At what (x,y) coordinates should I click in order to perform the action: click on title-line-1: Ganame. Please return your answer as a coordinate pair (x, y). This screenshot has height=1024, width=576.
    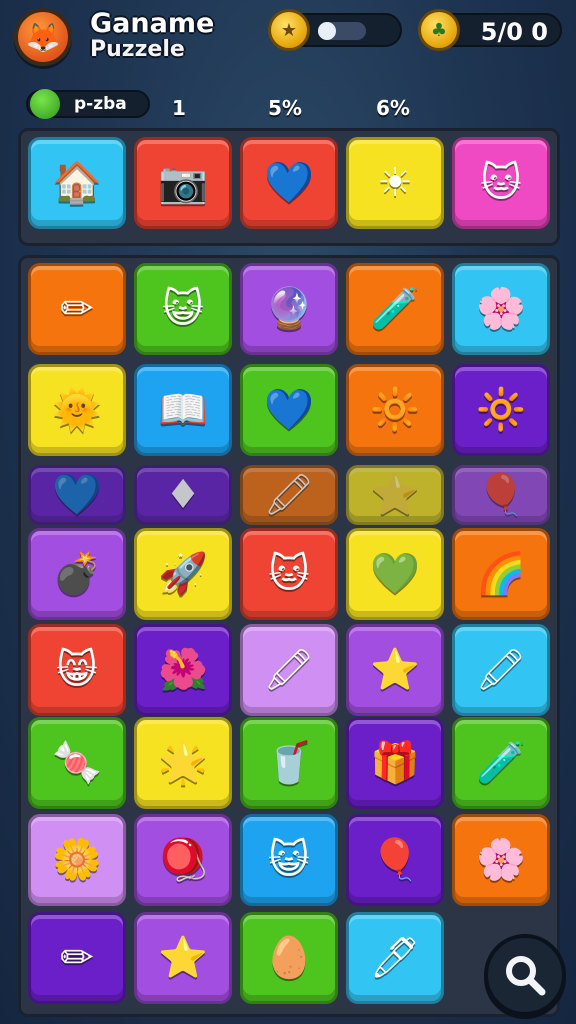
    Looking at the image, I should click on (152, 23).